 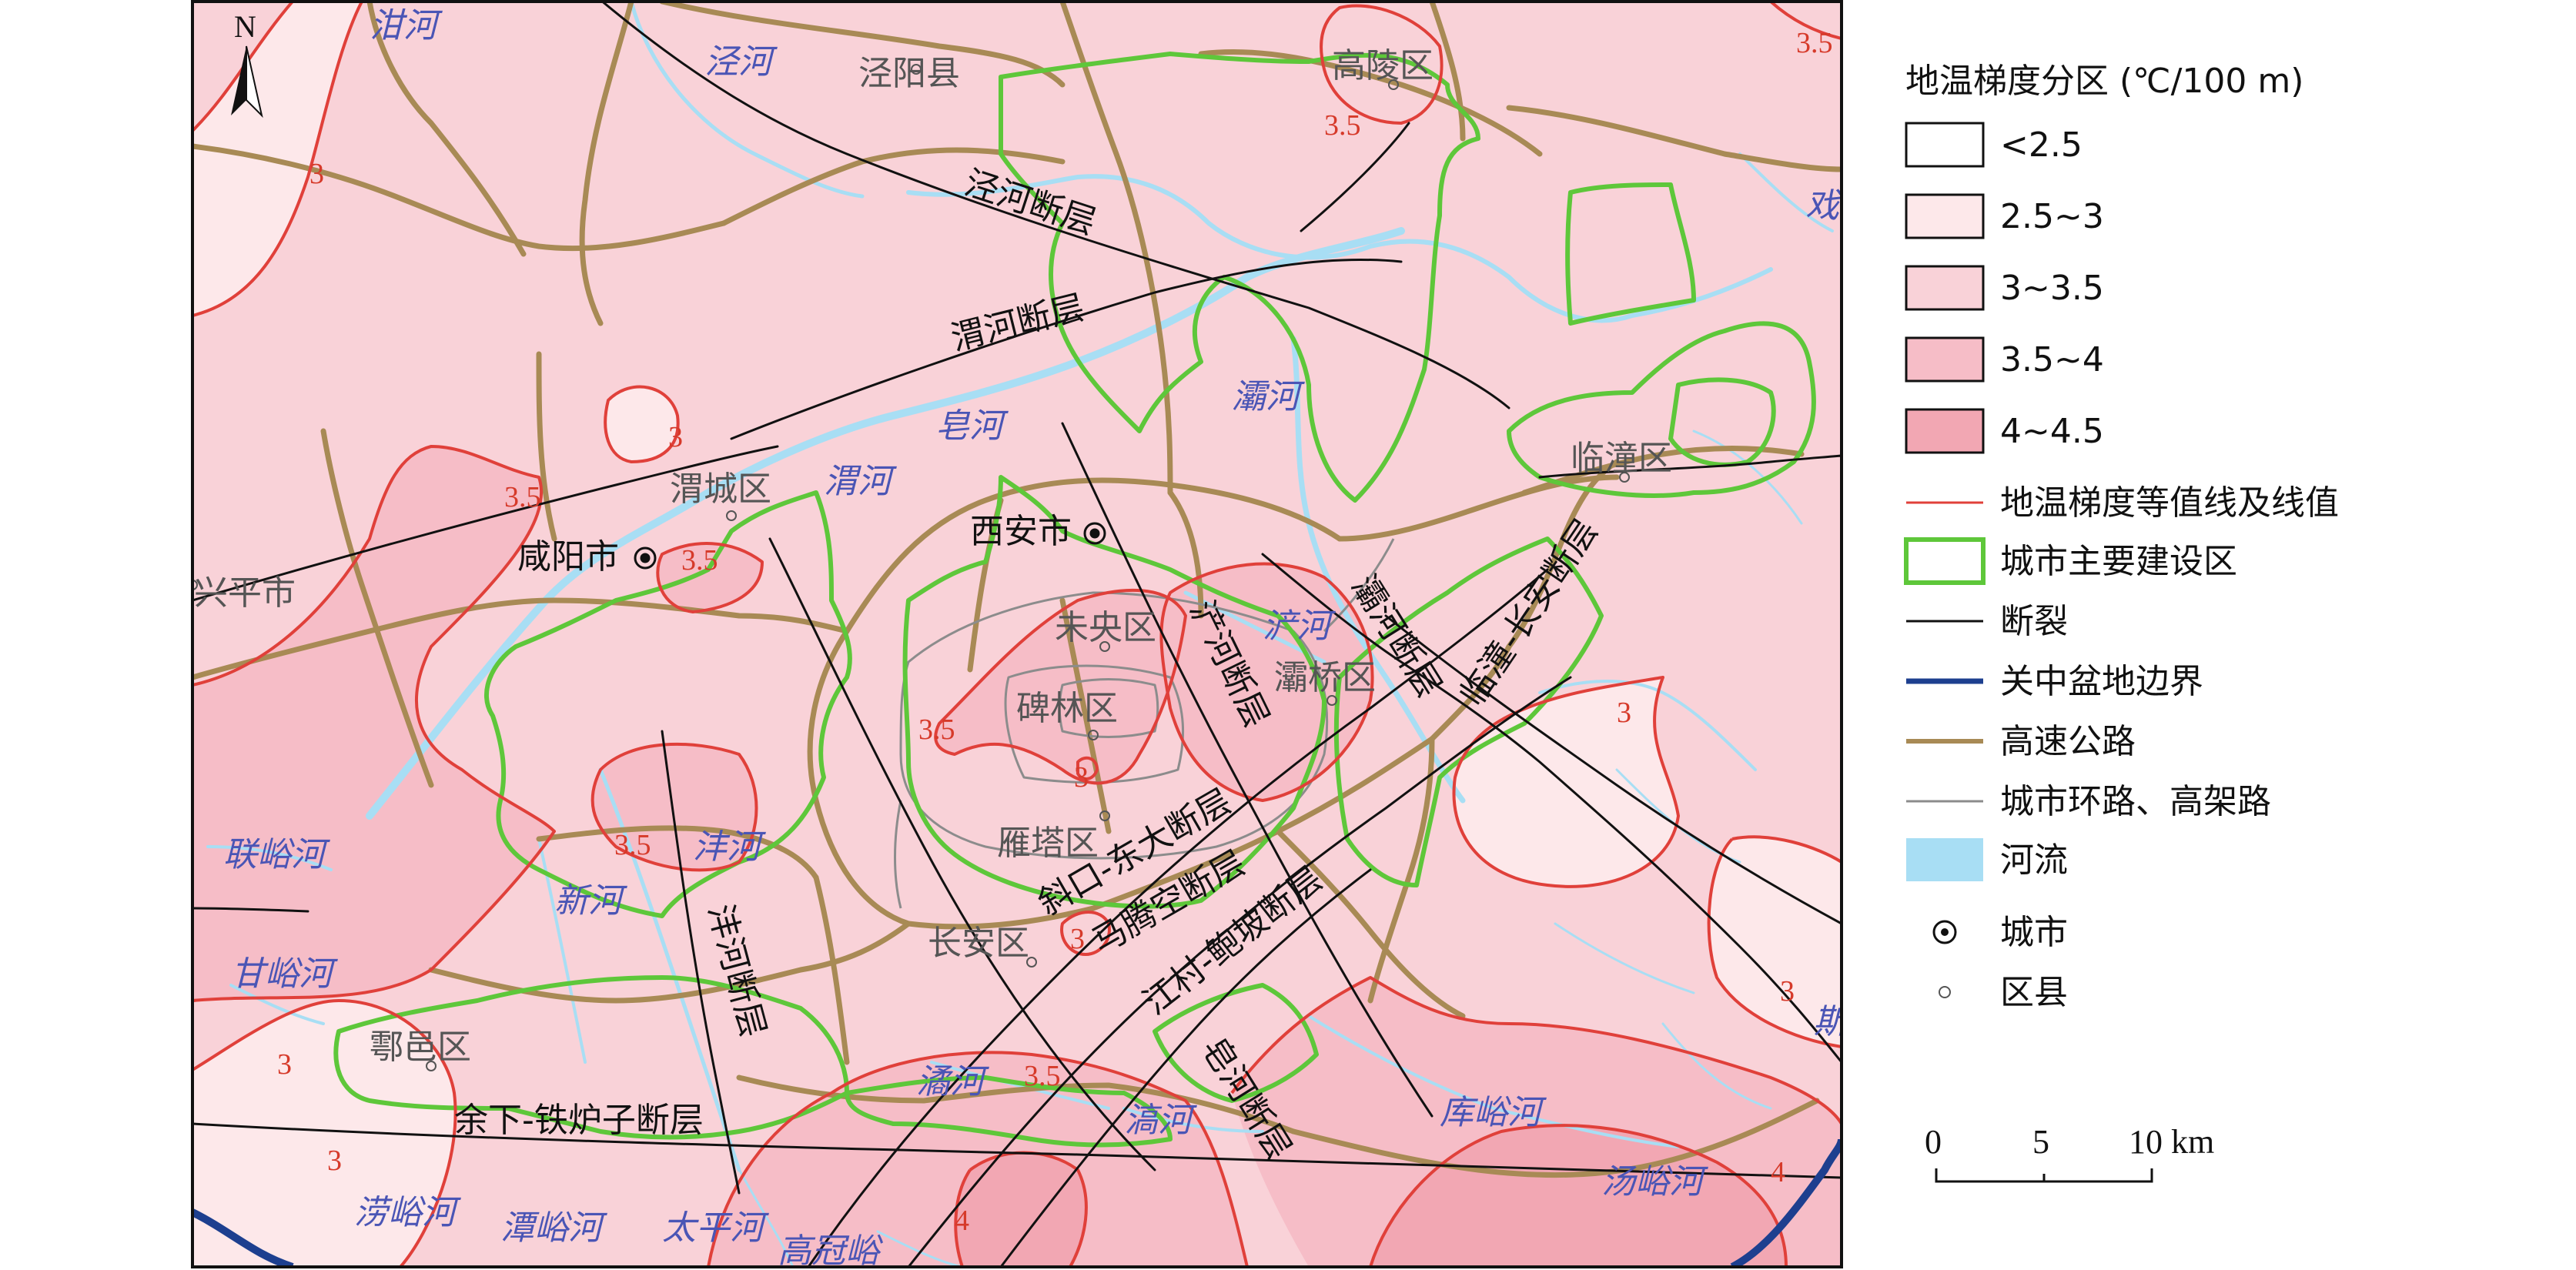 I want to click on legend-label: 高速公路, so click(x=2068, y=741).